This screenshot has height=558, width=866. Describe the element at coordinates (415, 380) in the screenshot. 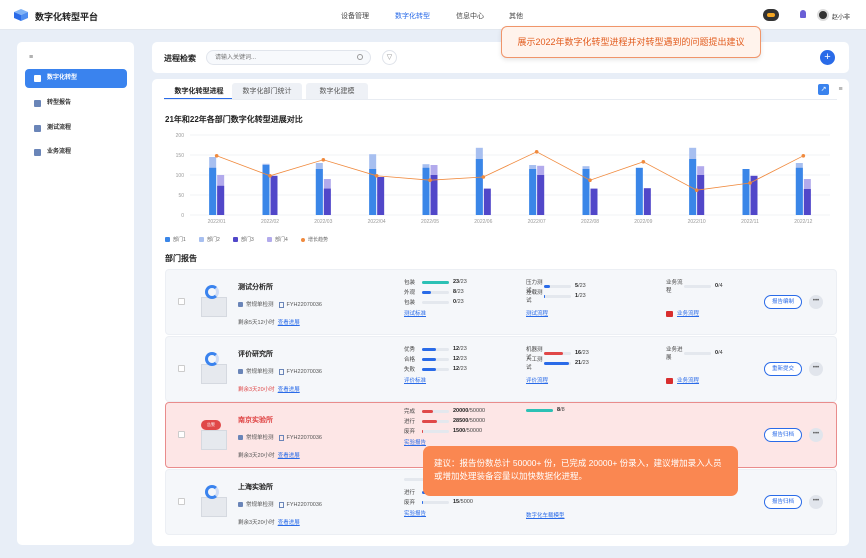

I see `standard-link: 评价标准` at that location.